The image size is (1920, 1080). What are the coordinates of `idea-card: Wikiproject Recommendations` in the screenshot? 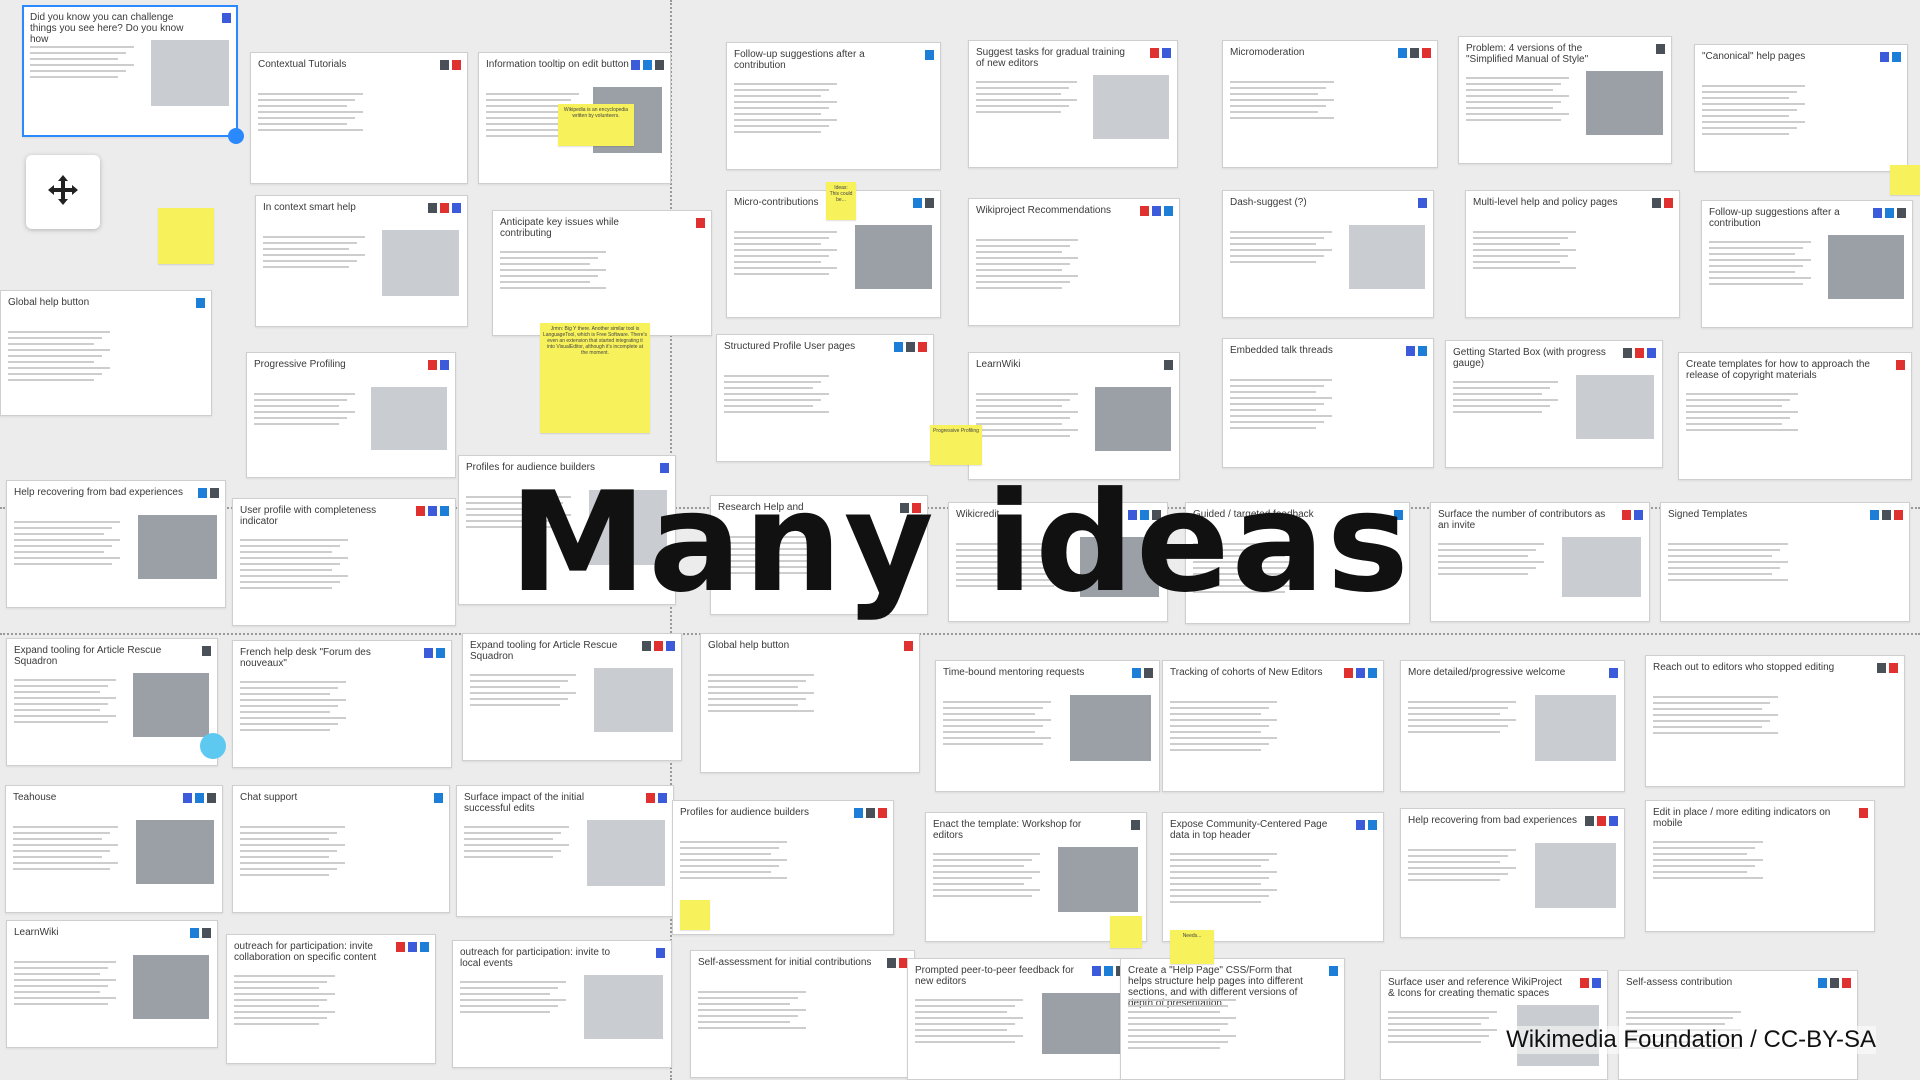 It's located at (1074, 262).